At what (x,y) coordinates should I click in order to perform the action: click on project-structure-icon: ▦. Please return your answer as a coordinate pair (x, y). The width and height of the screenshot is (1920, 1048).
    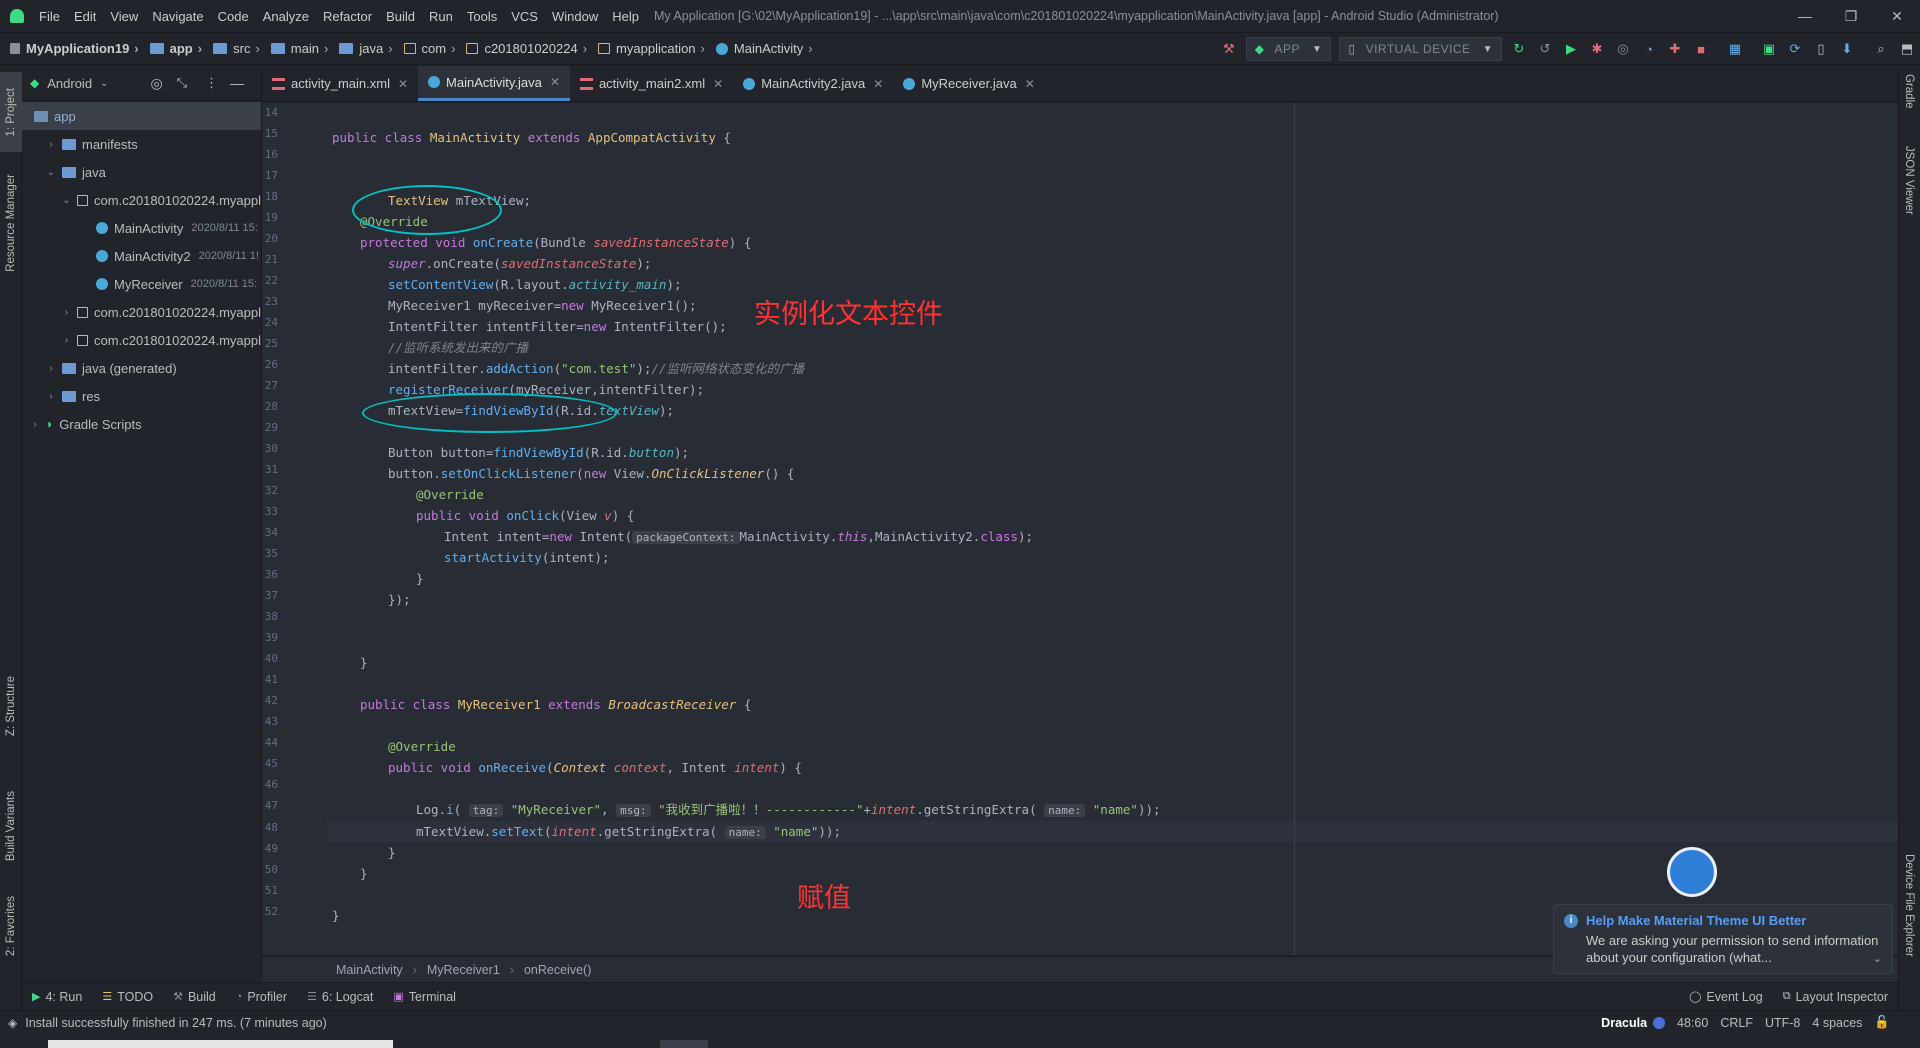
    Looking at the image, I should click on (1735, 49).